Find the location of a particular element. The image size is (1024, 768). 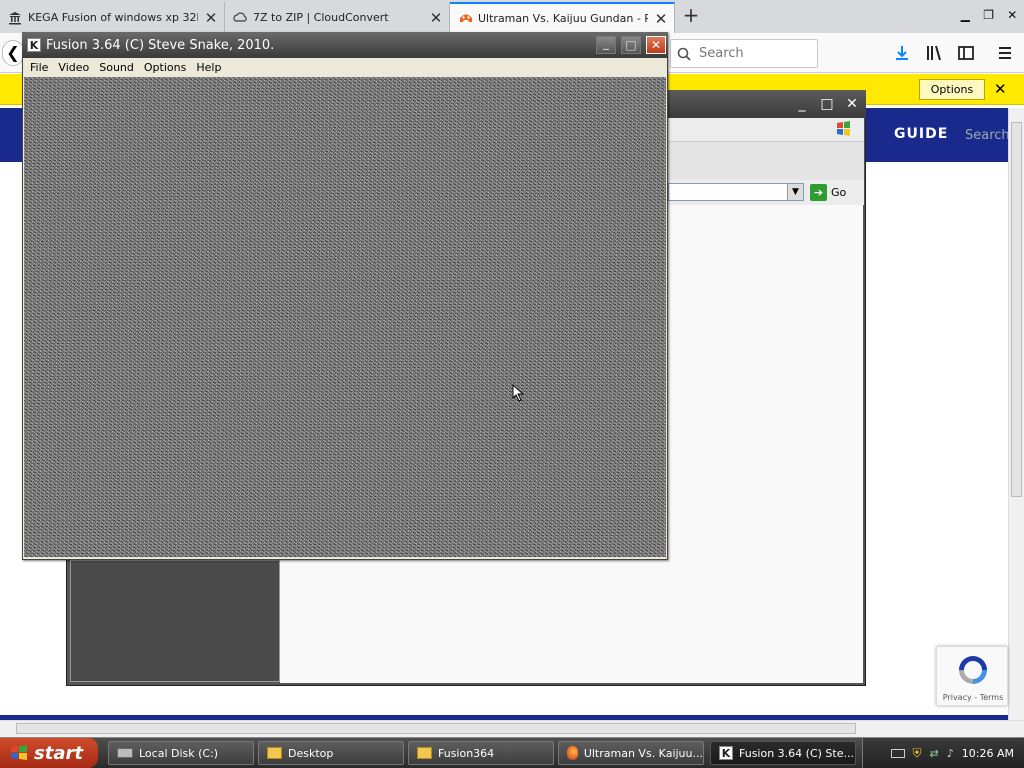

menu-file: File is located at coordinates (39, 67).